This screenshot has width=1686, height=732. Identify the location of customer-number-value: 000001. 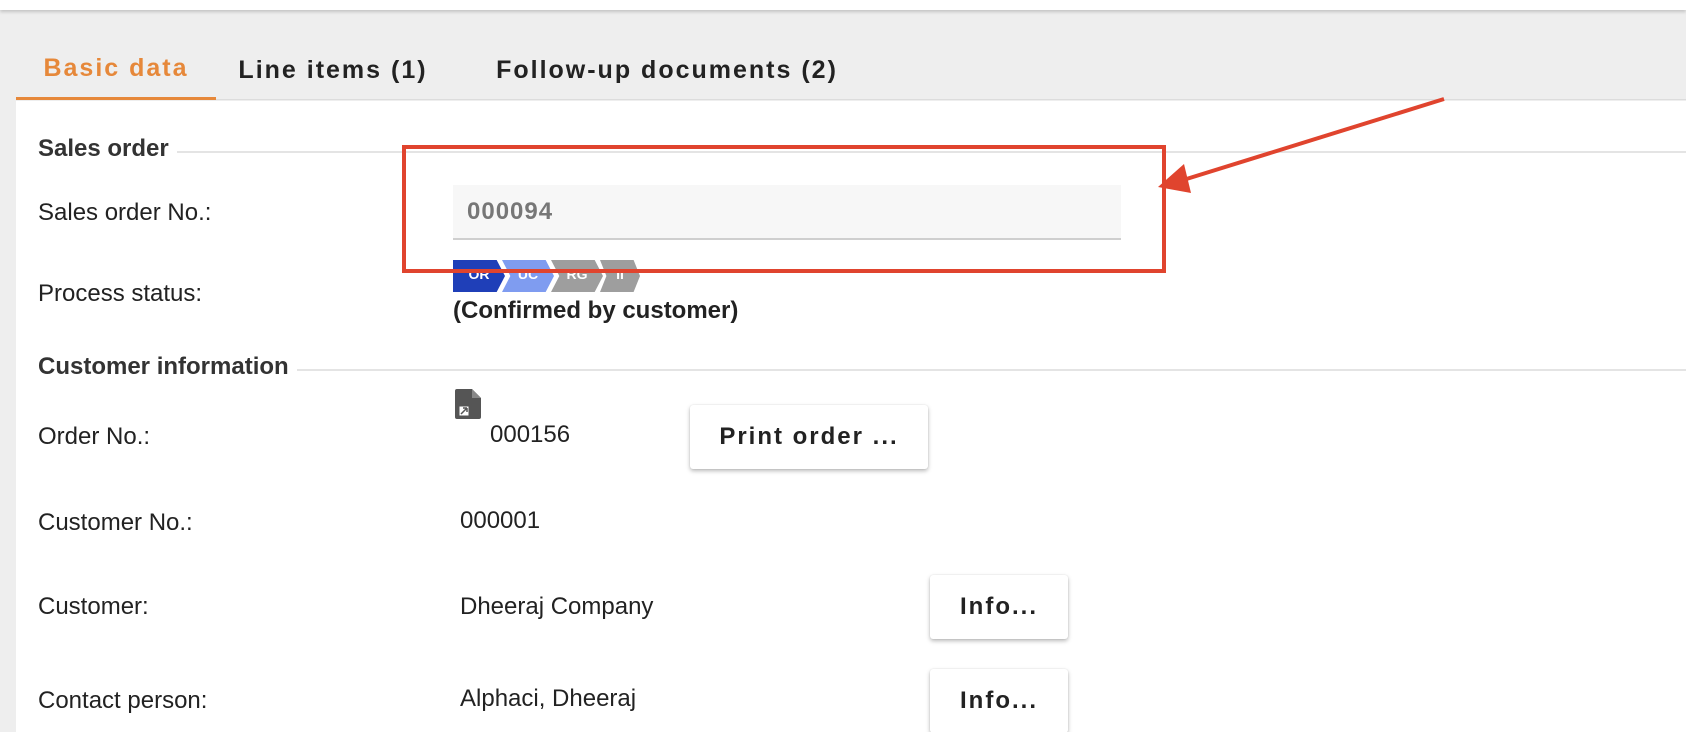
(500, 520).